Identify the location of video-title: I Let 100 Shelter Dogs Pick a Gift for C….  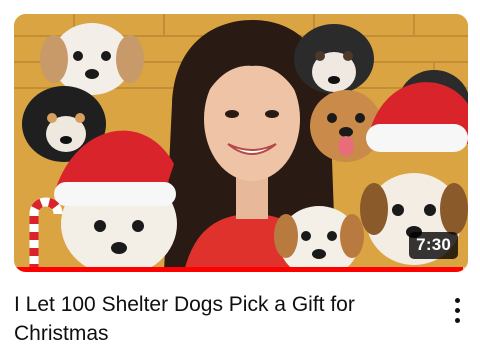
(214, 319).